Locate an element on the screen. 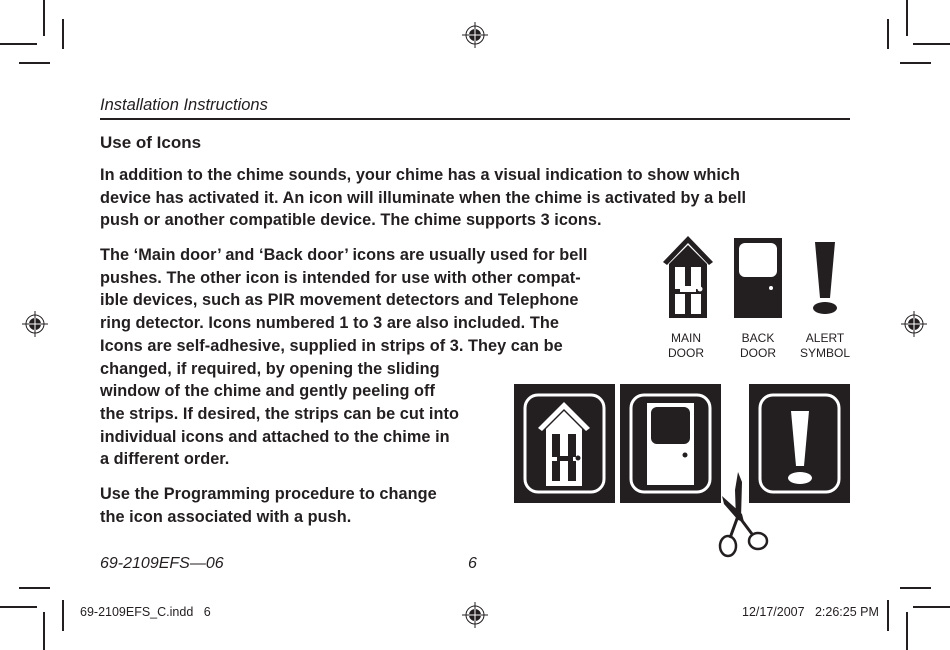  label-line: ALERT is located at coordinates (825, 338).